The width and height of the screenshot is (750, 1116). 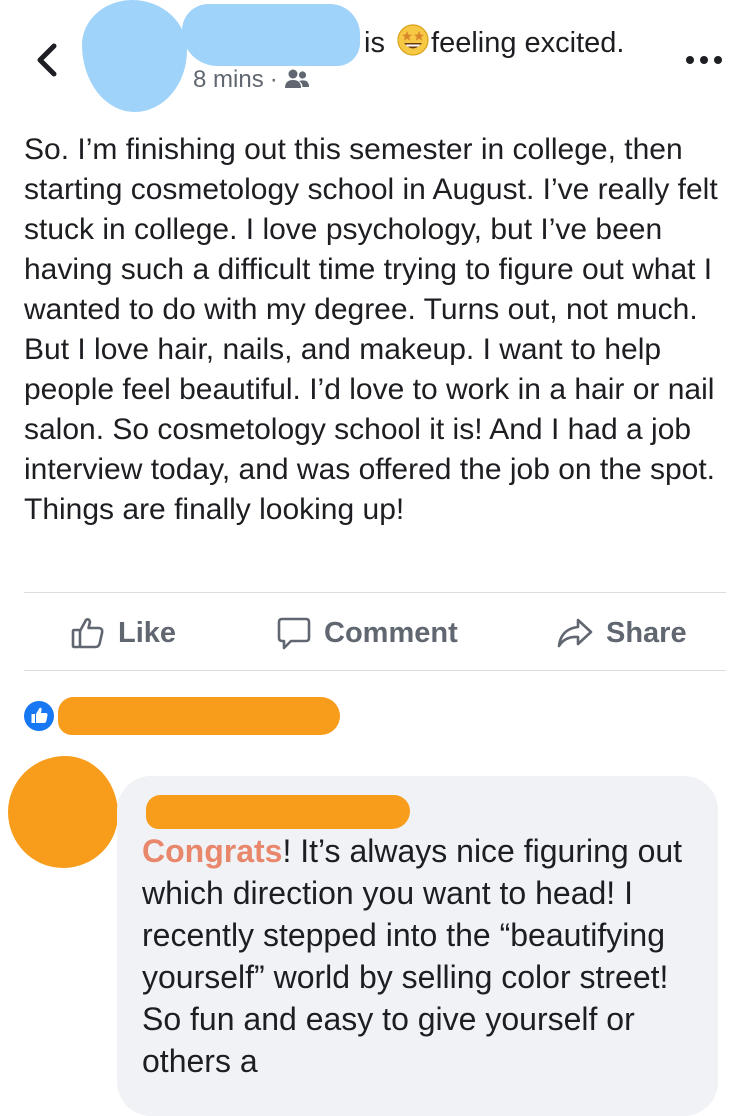 What do you see at coordinates (297, 84) in the screenshot?
I see `friends-icon` at bounding box center [297, 84].